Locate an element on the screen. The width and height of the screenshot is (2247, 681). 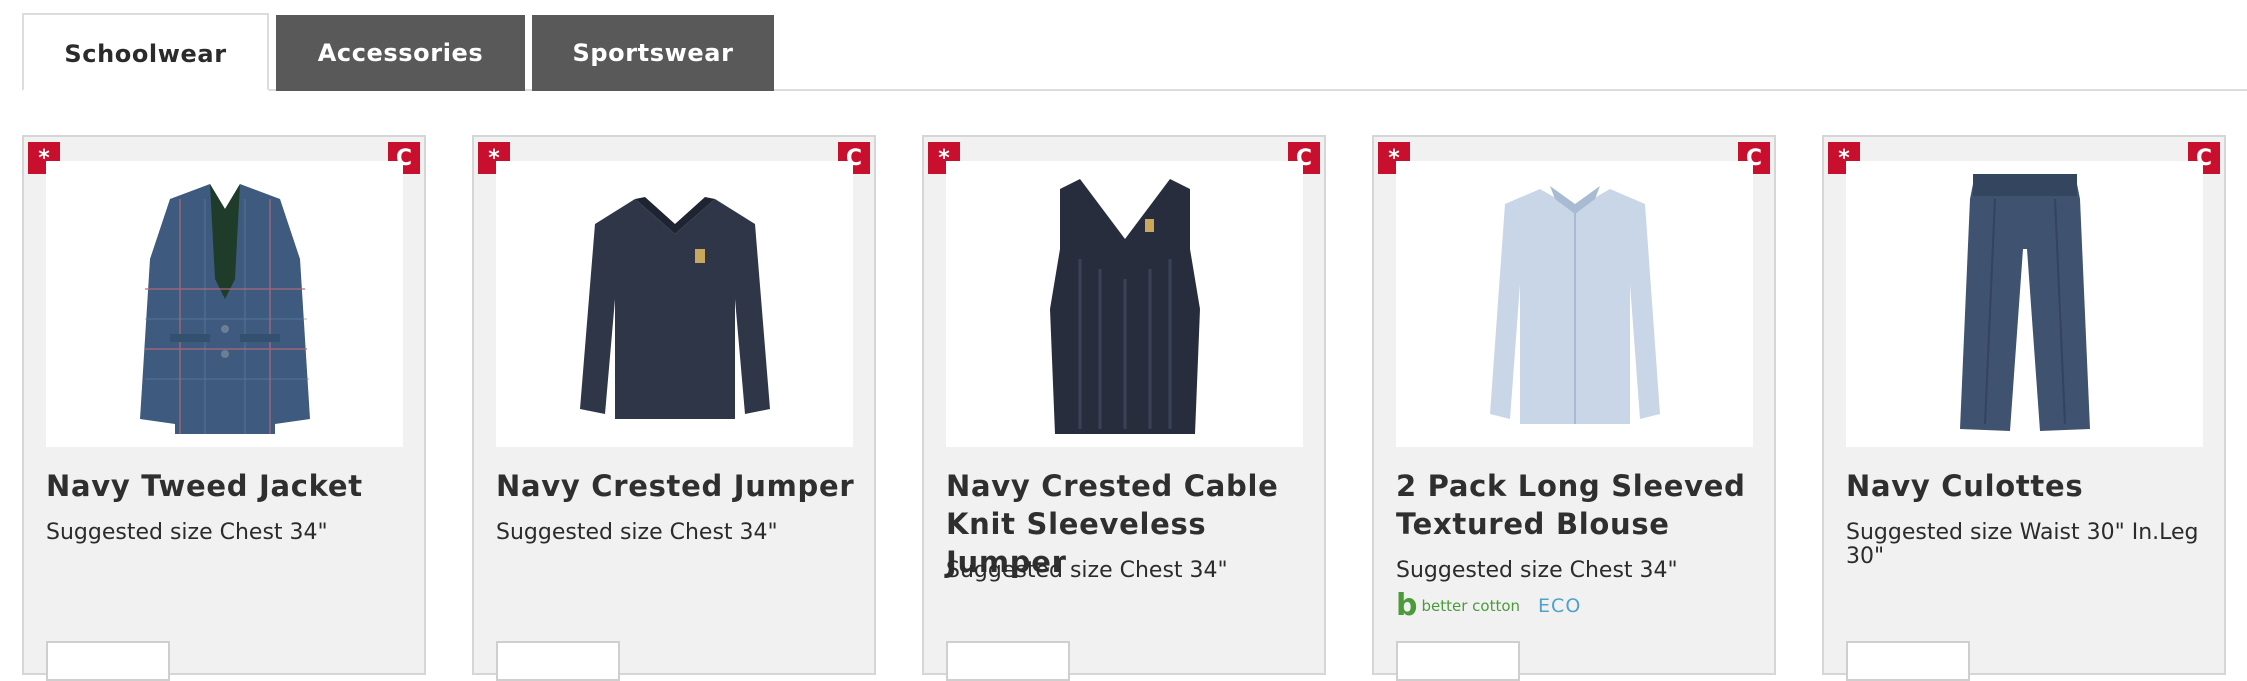
culottes-image is located at coordinates (2024, 304).